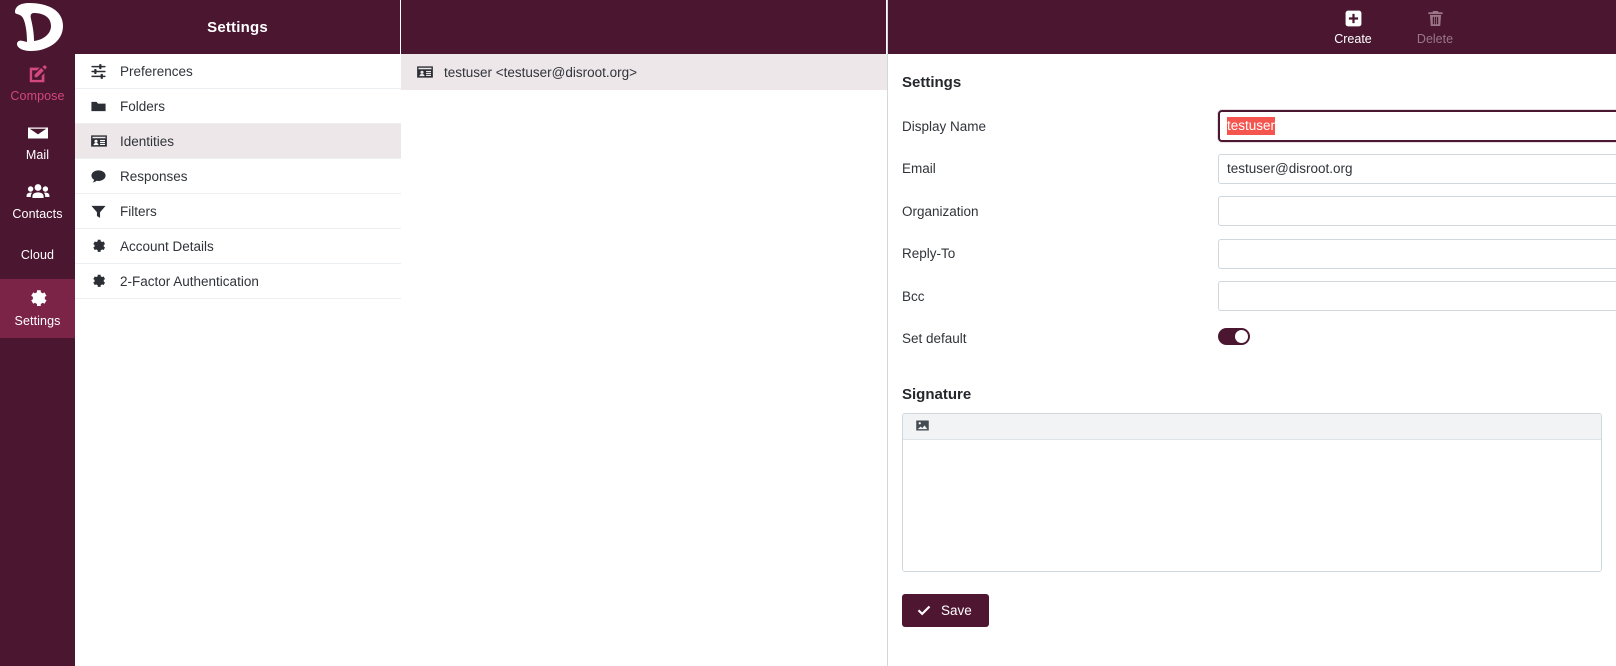  Describe the element at coordinates (98, 211) in the screenshot. I see `funnel-icon` at that location.